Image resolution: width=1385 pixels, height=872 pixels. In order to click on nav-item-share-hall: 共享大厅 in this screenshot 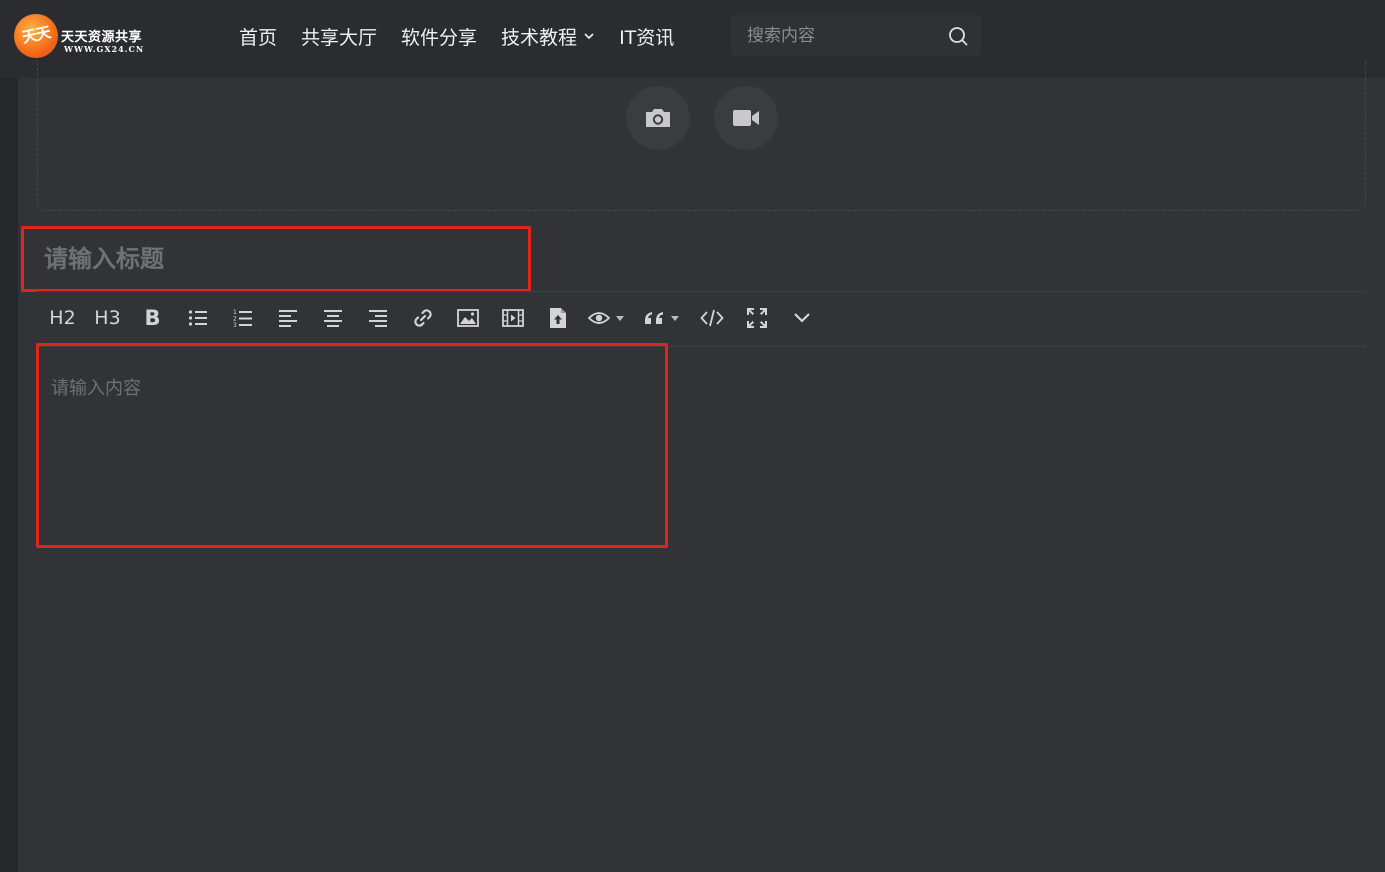, I will do `click(339, 36)`.